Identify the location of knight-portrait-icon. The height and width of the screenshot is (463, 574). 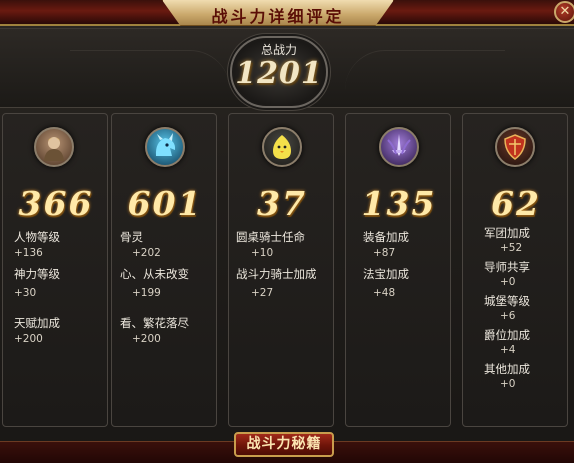
(54, 147).